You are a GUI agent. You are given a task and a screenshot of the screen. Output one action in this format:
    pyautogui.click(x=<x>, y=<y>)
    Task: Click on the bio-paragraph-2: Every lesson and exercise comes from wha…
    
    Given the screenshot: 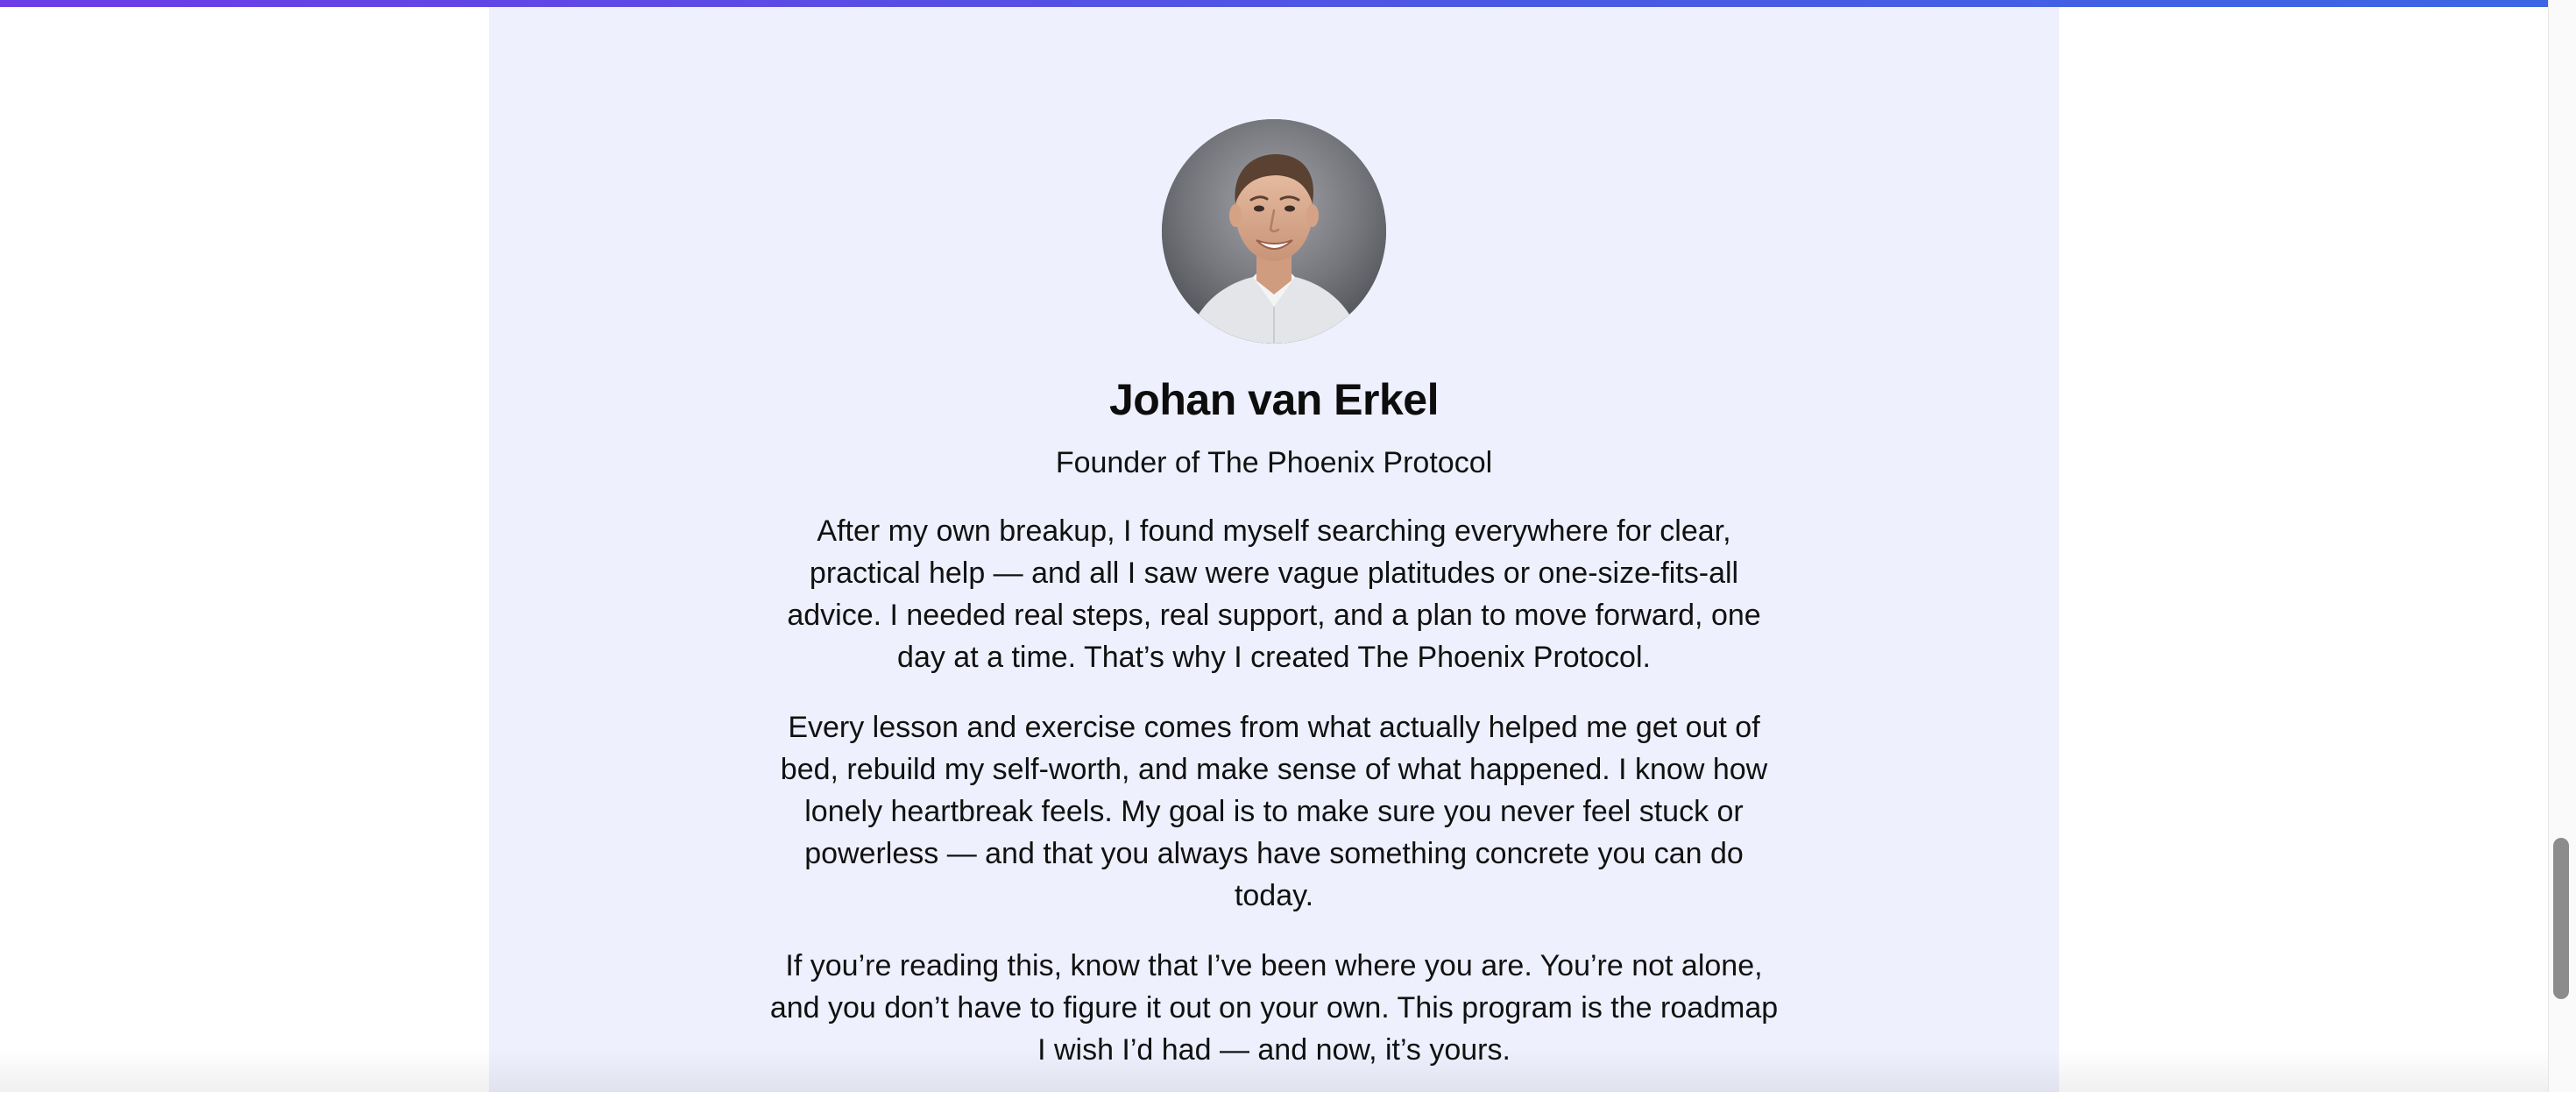 What is the action you would take?
    pyautogui.click(x=1274, y=811)
    